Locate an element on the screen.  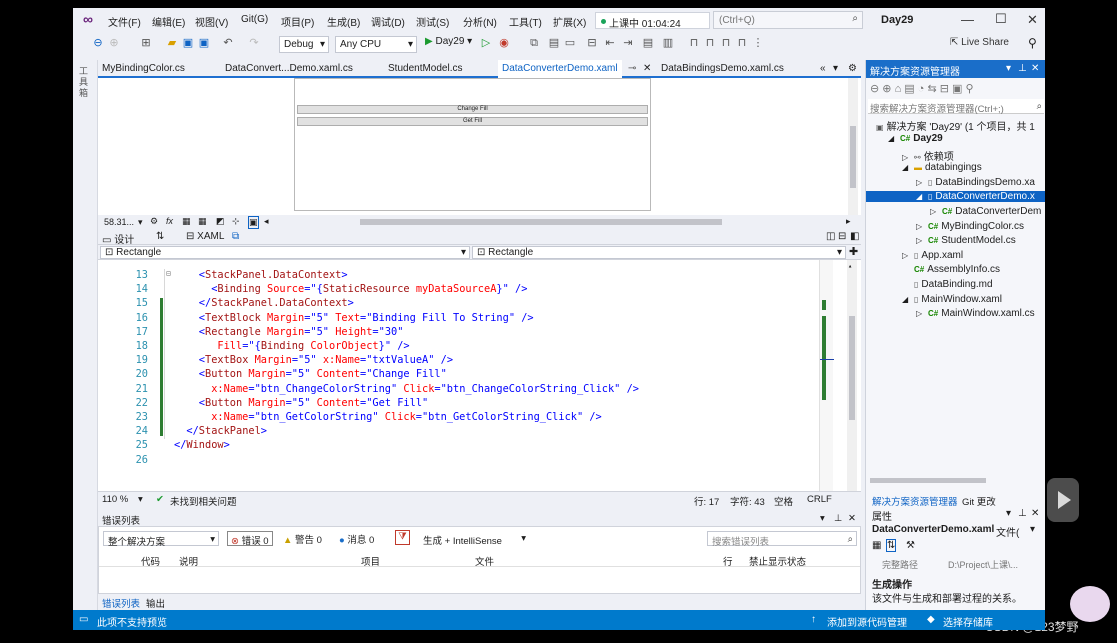
tree-solution: ▣ 解决方案 'Day29' (1 个项目，共 1 is located at coordinates (955, 125).